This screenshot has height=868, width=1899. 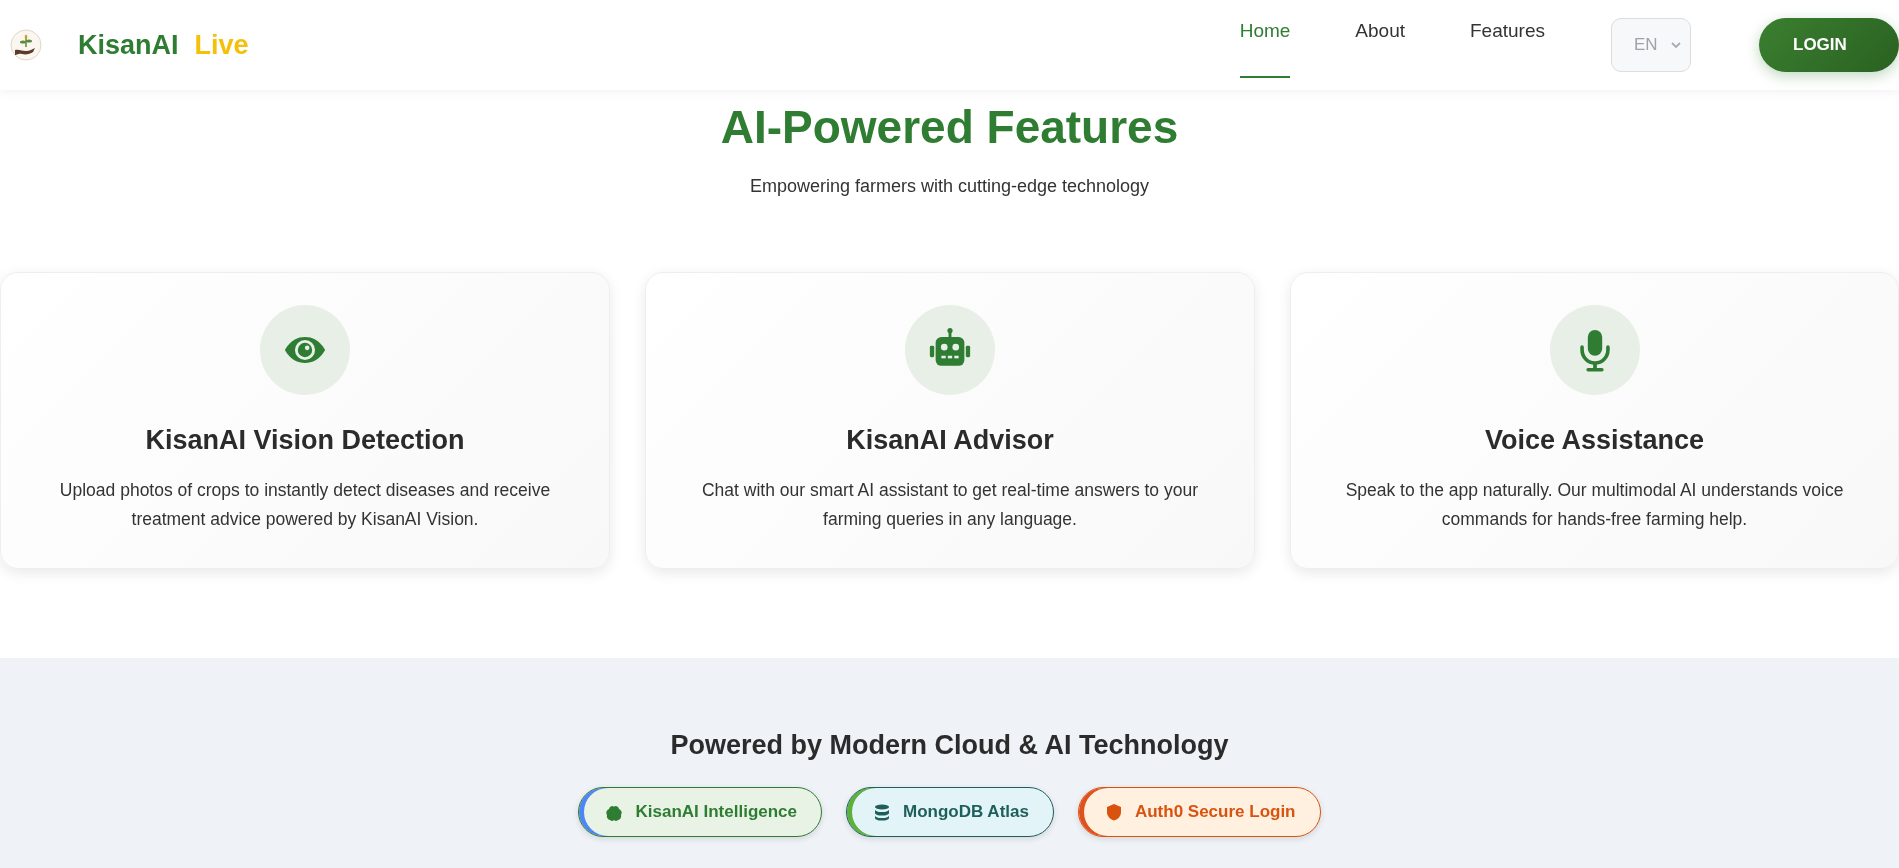 I want to click on card-title: Voice Assistance, so click(x=1594, y=440).